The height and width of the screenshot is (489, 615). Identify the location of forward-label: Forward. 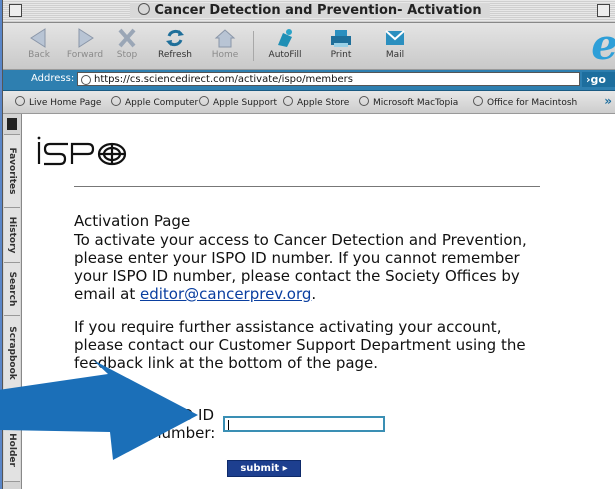
(85, 55).